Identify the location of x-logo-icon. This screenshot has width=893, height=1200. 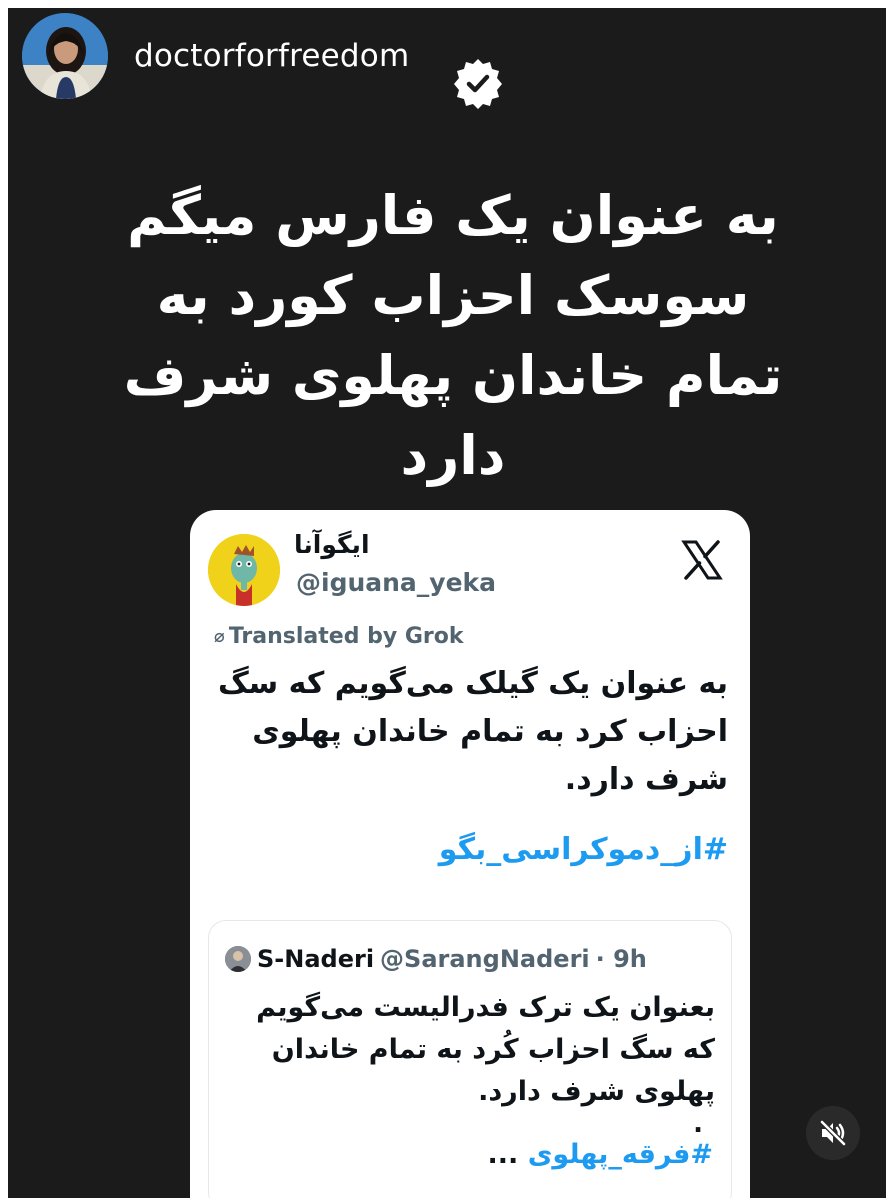
(702, 560).